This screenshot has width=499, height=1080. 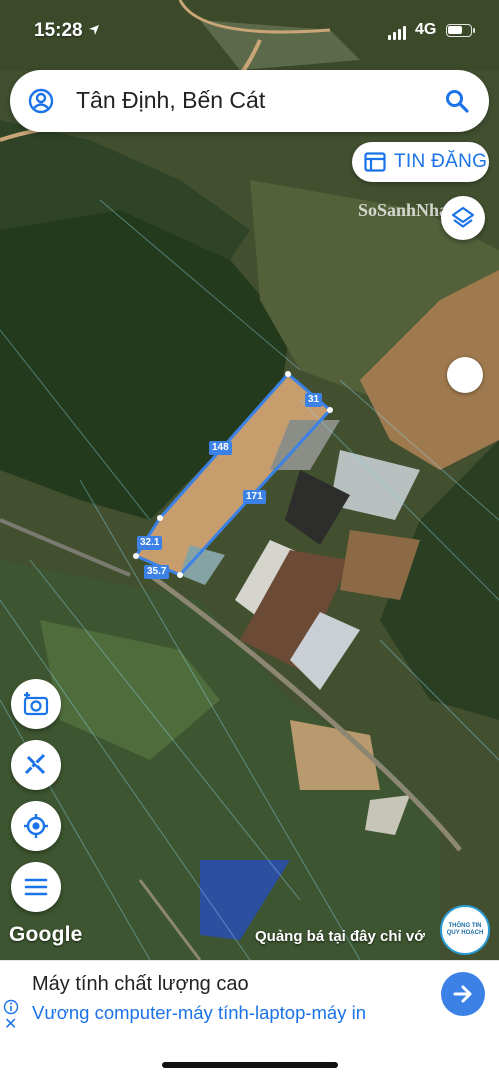 What do you see at coordinates (58, 30) in the screenshot?
I see `status-time: 15:28` at bounding box center [58, 30].